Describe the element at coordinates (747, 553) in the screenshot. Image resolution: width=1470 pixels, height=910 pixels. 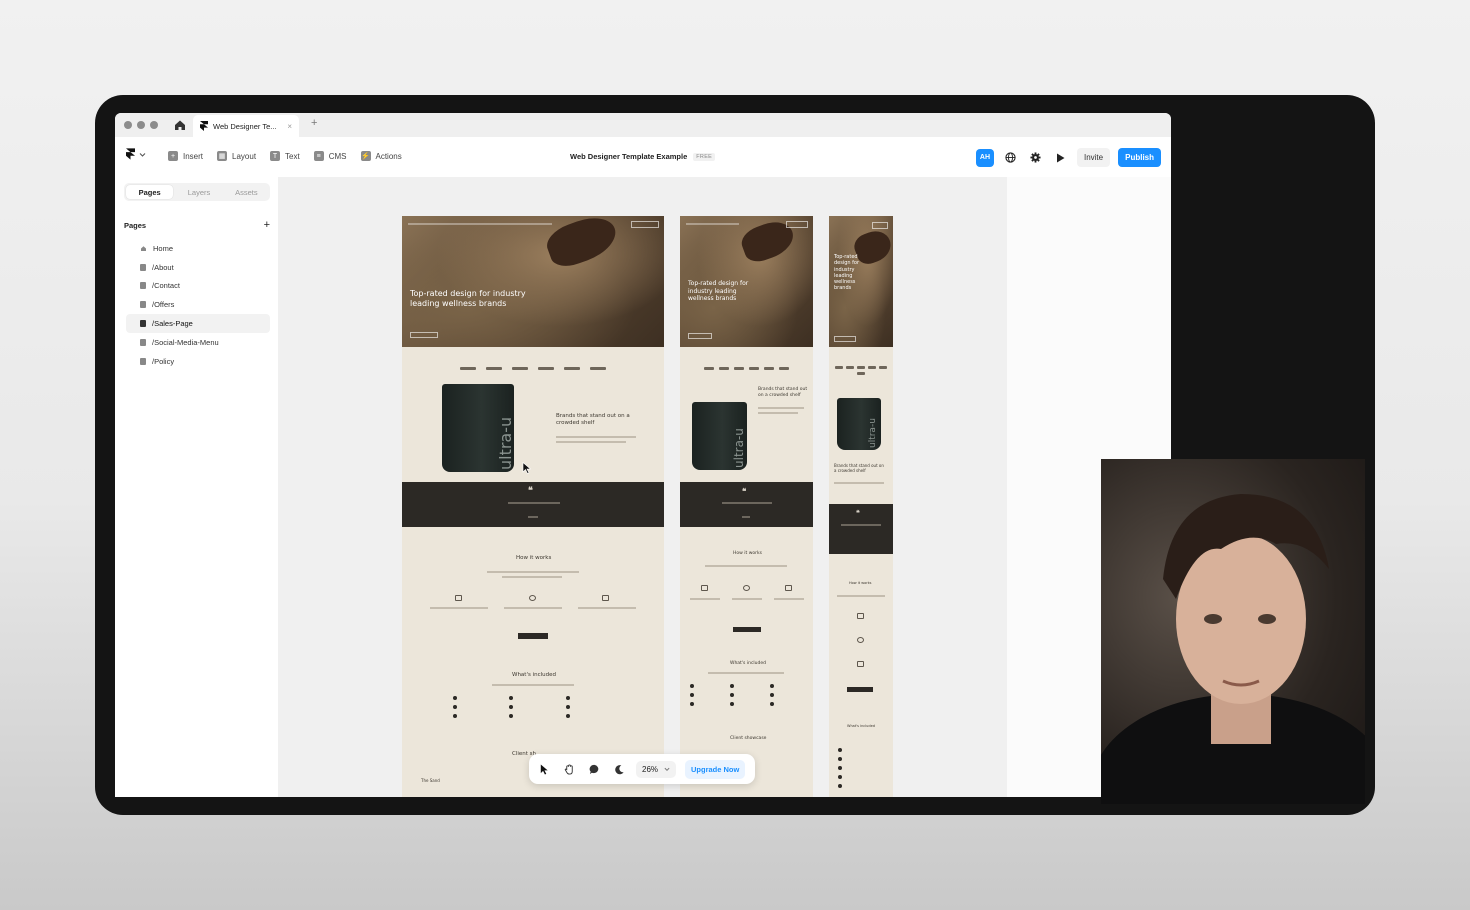
I see `how-it-works-title: How it works` at that location.